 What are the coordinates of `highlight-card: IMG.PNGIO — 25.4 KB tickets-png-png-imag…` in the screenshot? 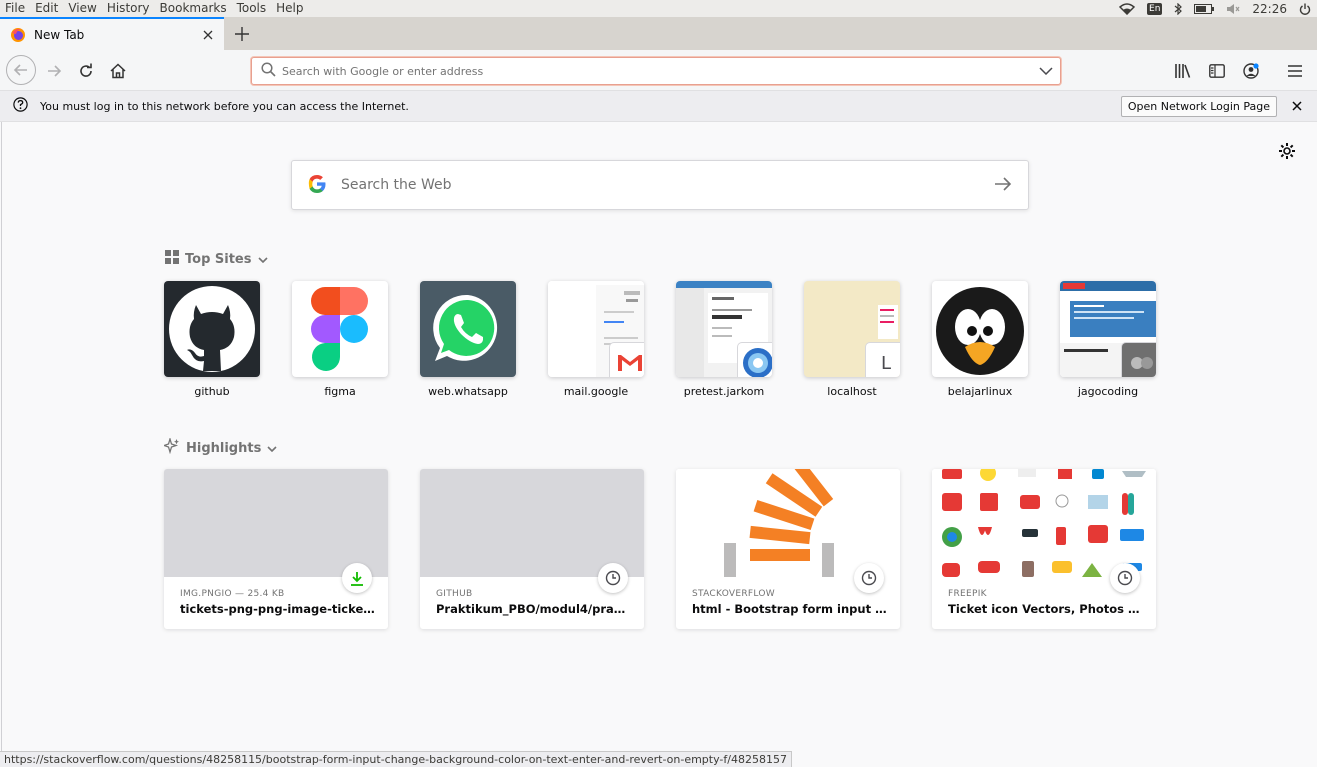 It's located at (276, 549).